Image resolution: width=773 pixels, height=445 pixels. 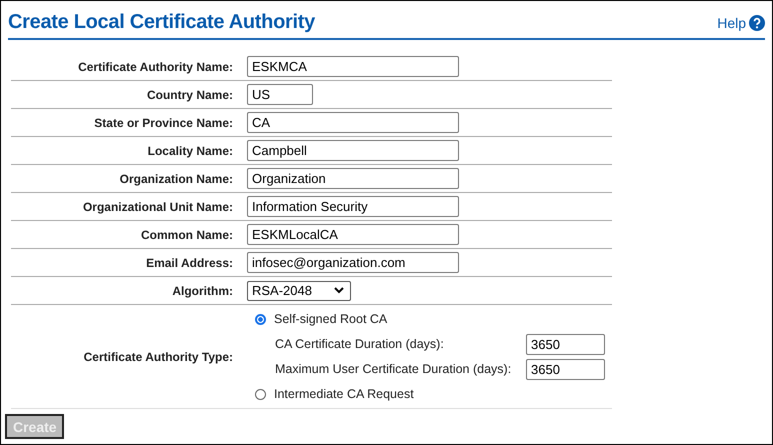 I want to click on help-link: Help, so click(x=731, y=22).